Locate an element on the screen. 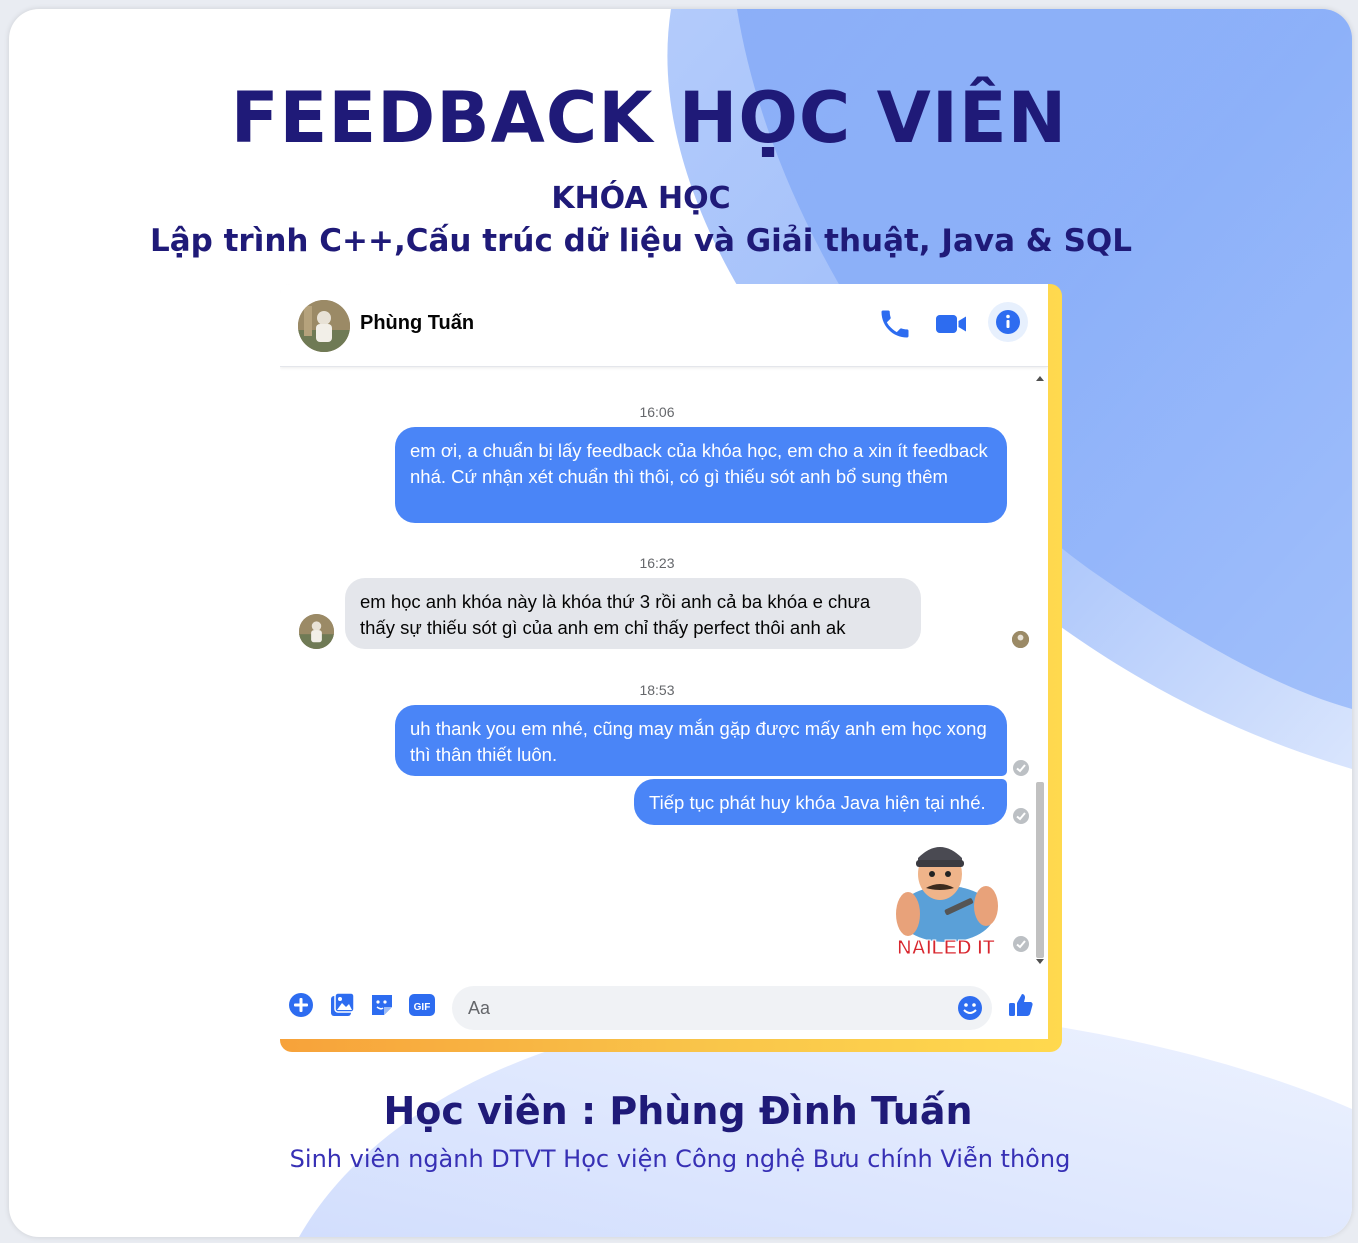  message-composer: GIF Aa is located at coordinates (664, 1007).